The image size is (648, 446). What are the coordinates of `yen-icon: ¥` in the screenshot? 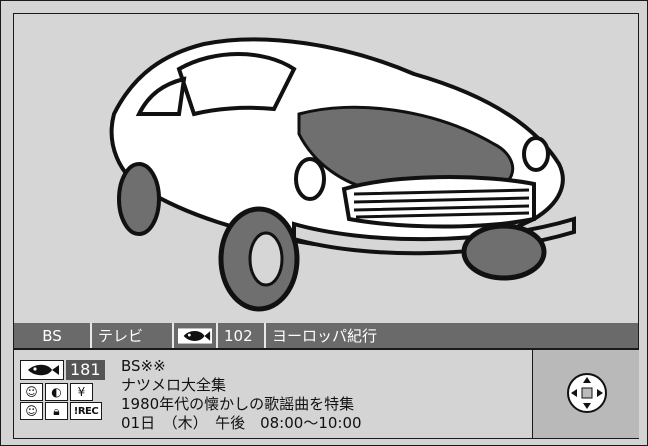 It's located at (81, 392).